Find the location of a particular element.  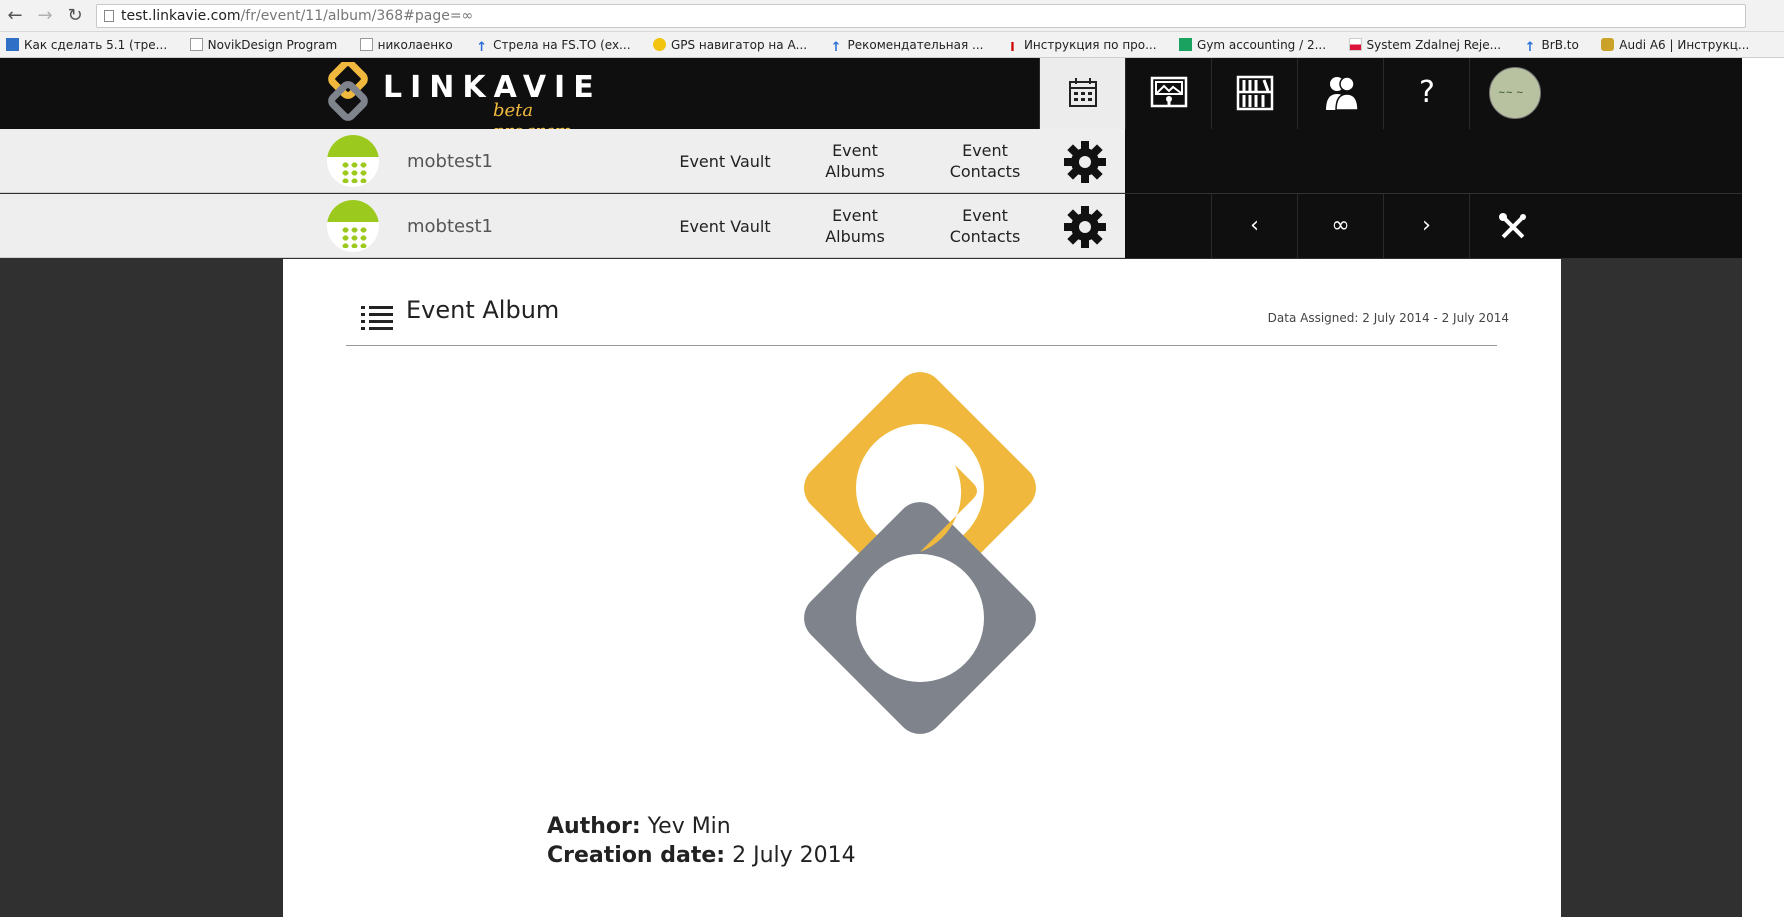

profile-nav-button: ~~ ~ is located at coordinates (1512, 93).